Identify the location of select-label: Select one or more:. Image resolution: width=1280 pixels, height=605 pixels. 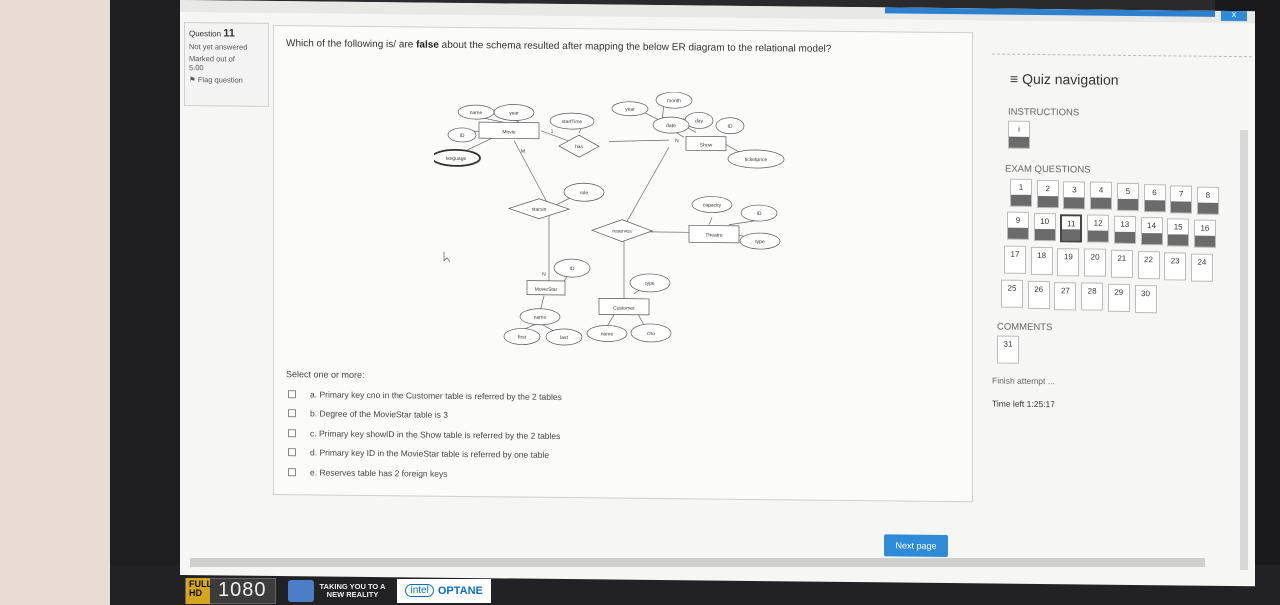
(325, 374).